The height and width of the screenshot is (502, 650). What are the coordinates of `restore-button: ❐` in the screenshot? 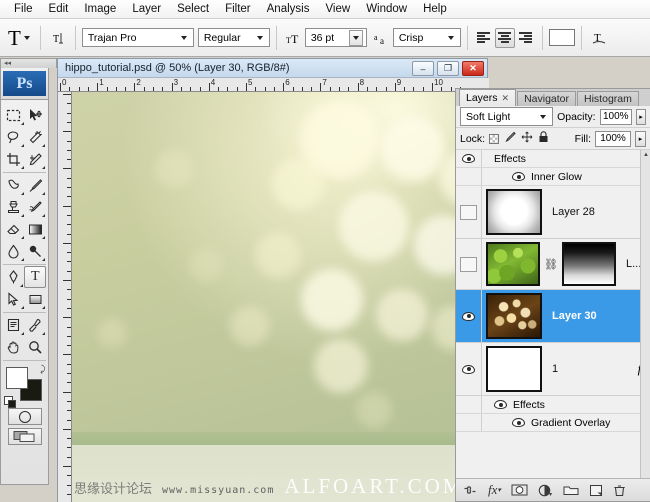 It's located at (448, 68).